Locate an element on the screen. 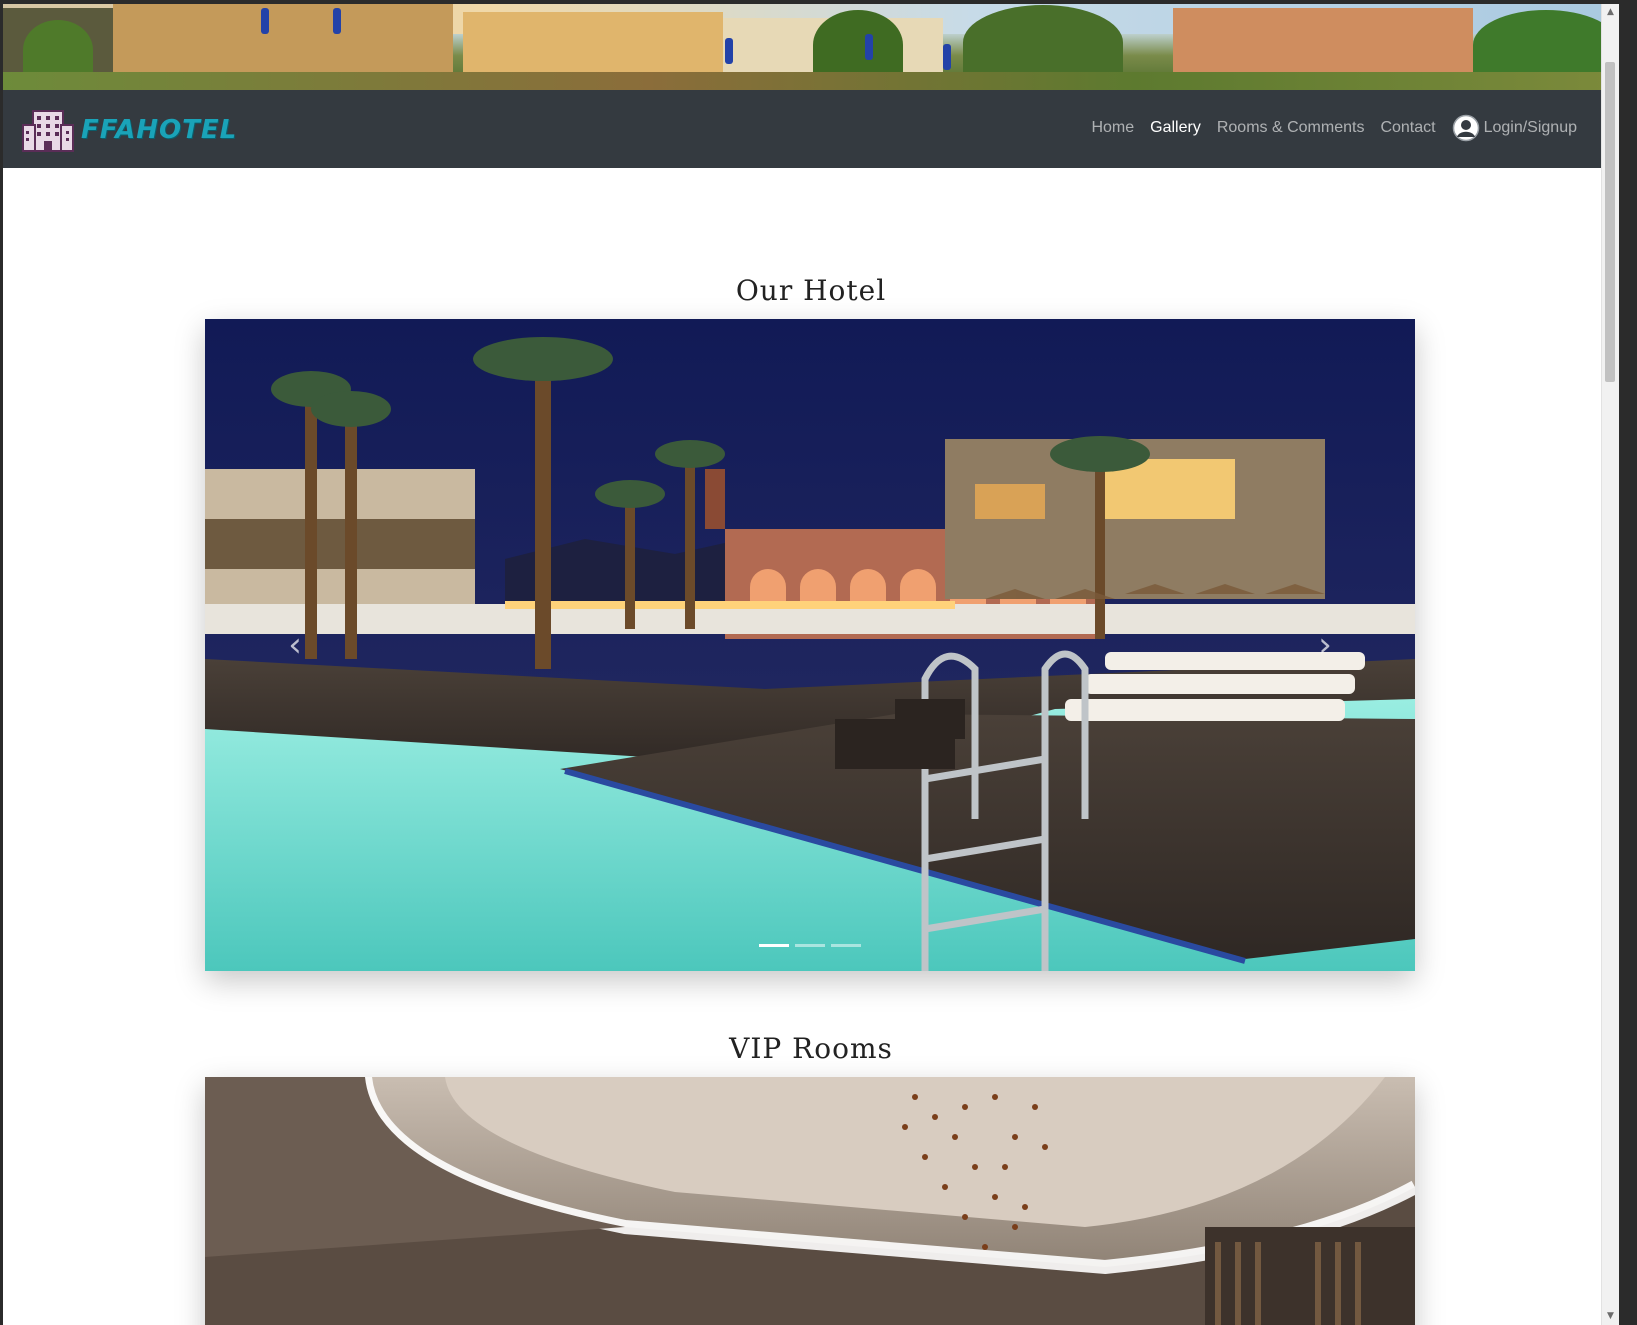 This screenshot has width=1637, height=1325. scrollbar-thumb is located at coordinates (1610, 222).